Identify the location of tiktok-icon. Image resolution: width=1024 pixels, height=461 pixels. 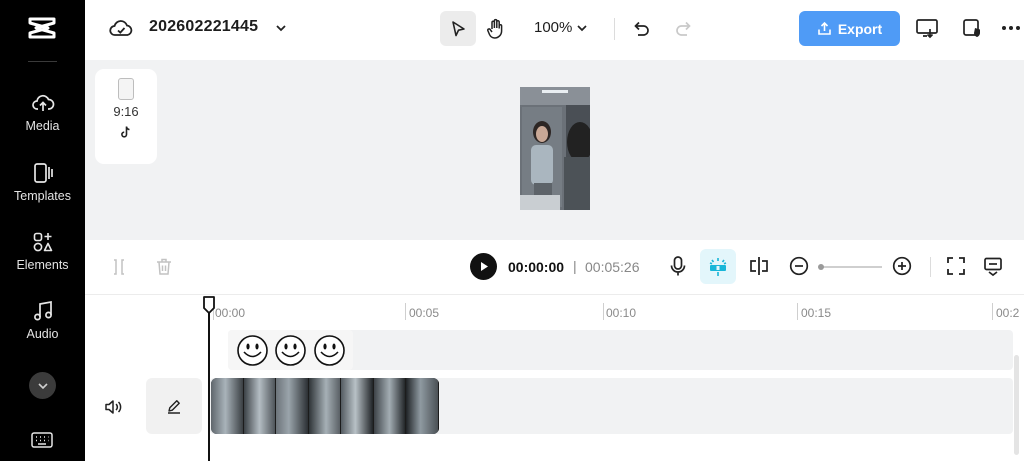
(125, 132).